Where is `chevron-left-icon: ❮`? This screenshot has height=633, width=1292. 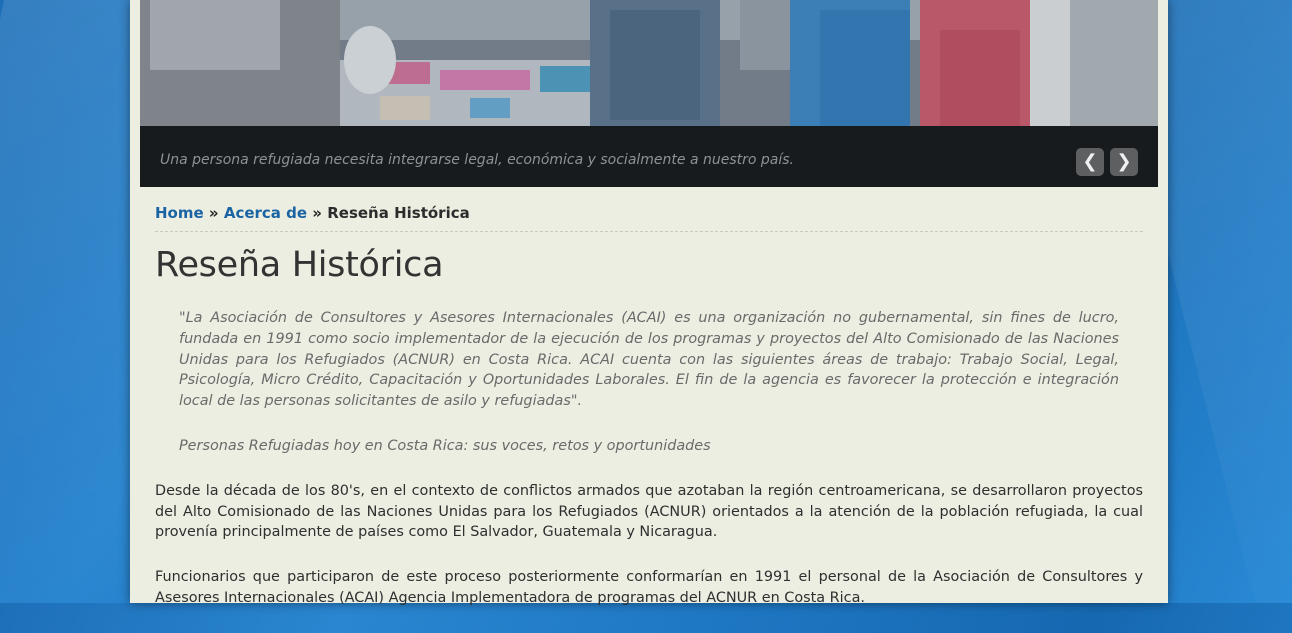 chevron-left-icon: ❮ is located at coordinates (1090, 161).